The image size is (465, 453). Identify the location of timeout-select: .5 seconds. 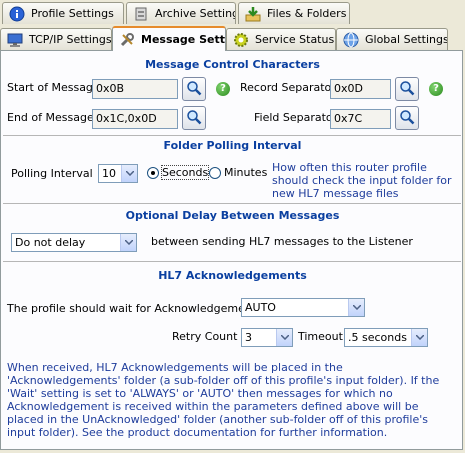
(386, 337).